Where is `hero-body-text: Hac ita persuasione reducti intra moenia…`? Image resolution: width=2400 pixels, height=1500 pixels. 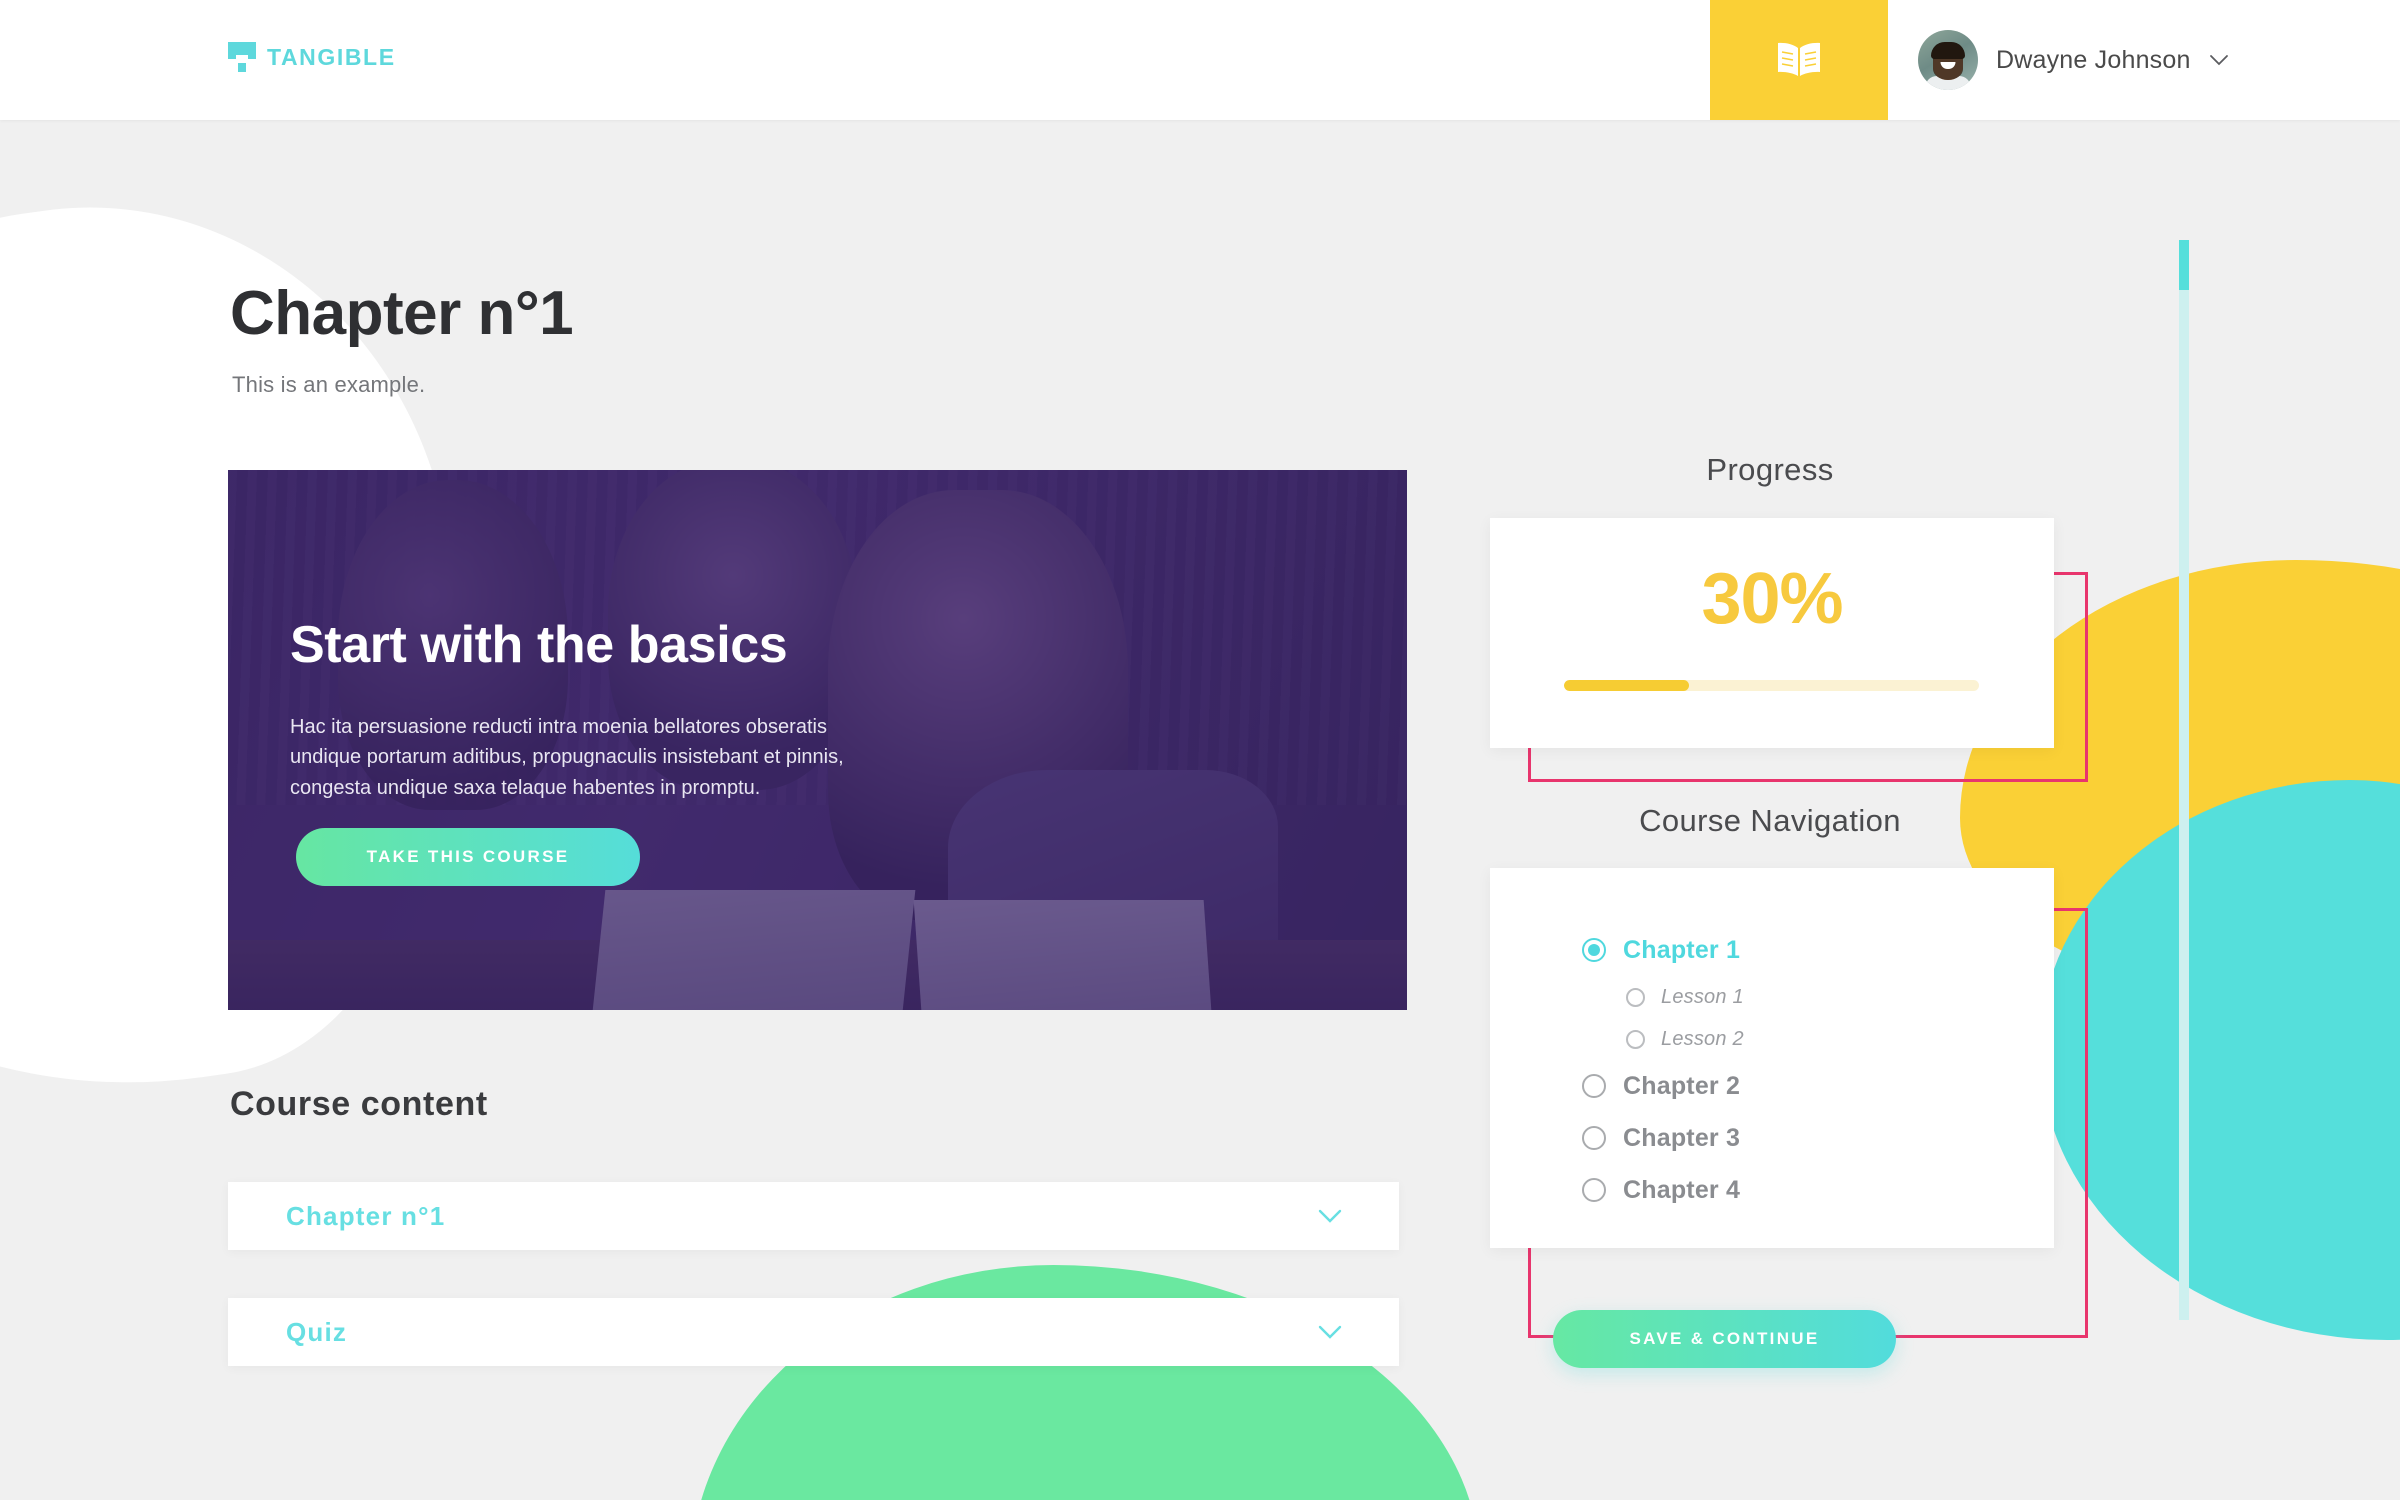 hero-body-text: Hac ita persuasione reducti intra moenia… is located at coordinates (567, 757).